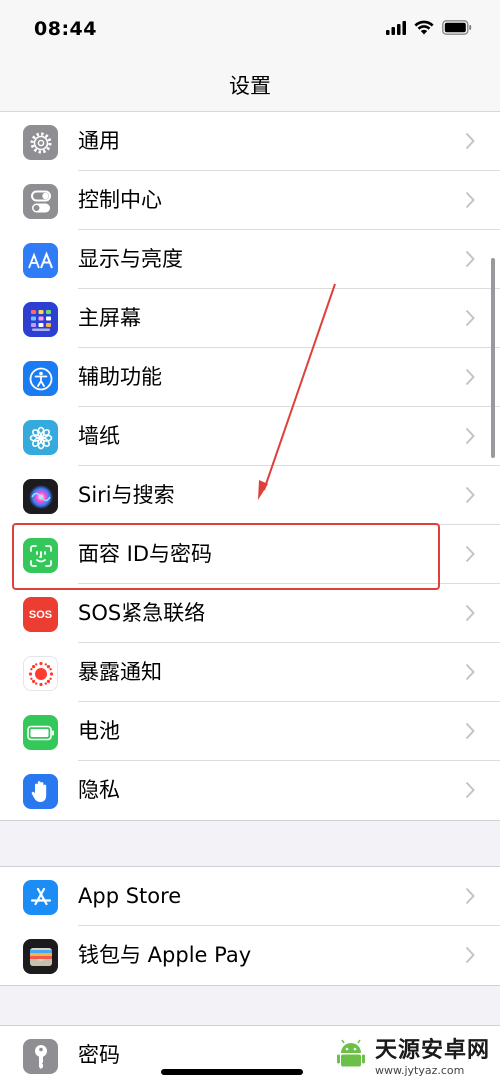 Image resolution: width=500 pixels, height=1083 pixels. Describe the element at coordinates (493, 358) in the screenshot. I see `scroll-indicator` at that location.